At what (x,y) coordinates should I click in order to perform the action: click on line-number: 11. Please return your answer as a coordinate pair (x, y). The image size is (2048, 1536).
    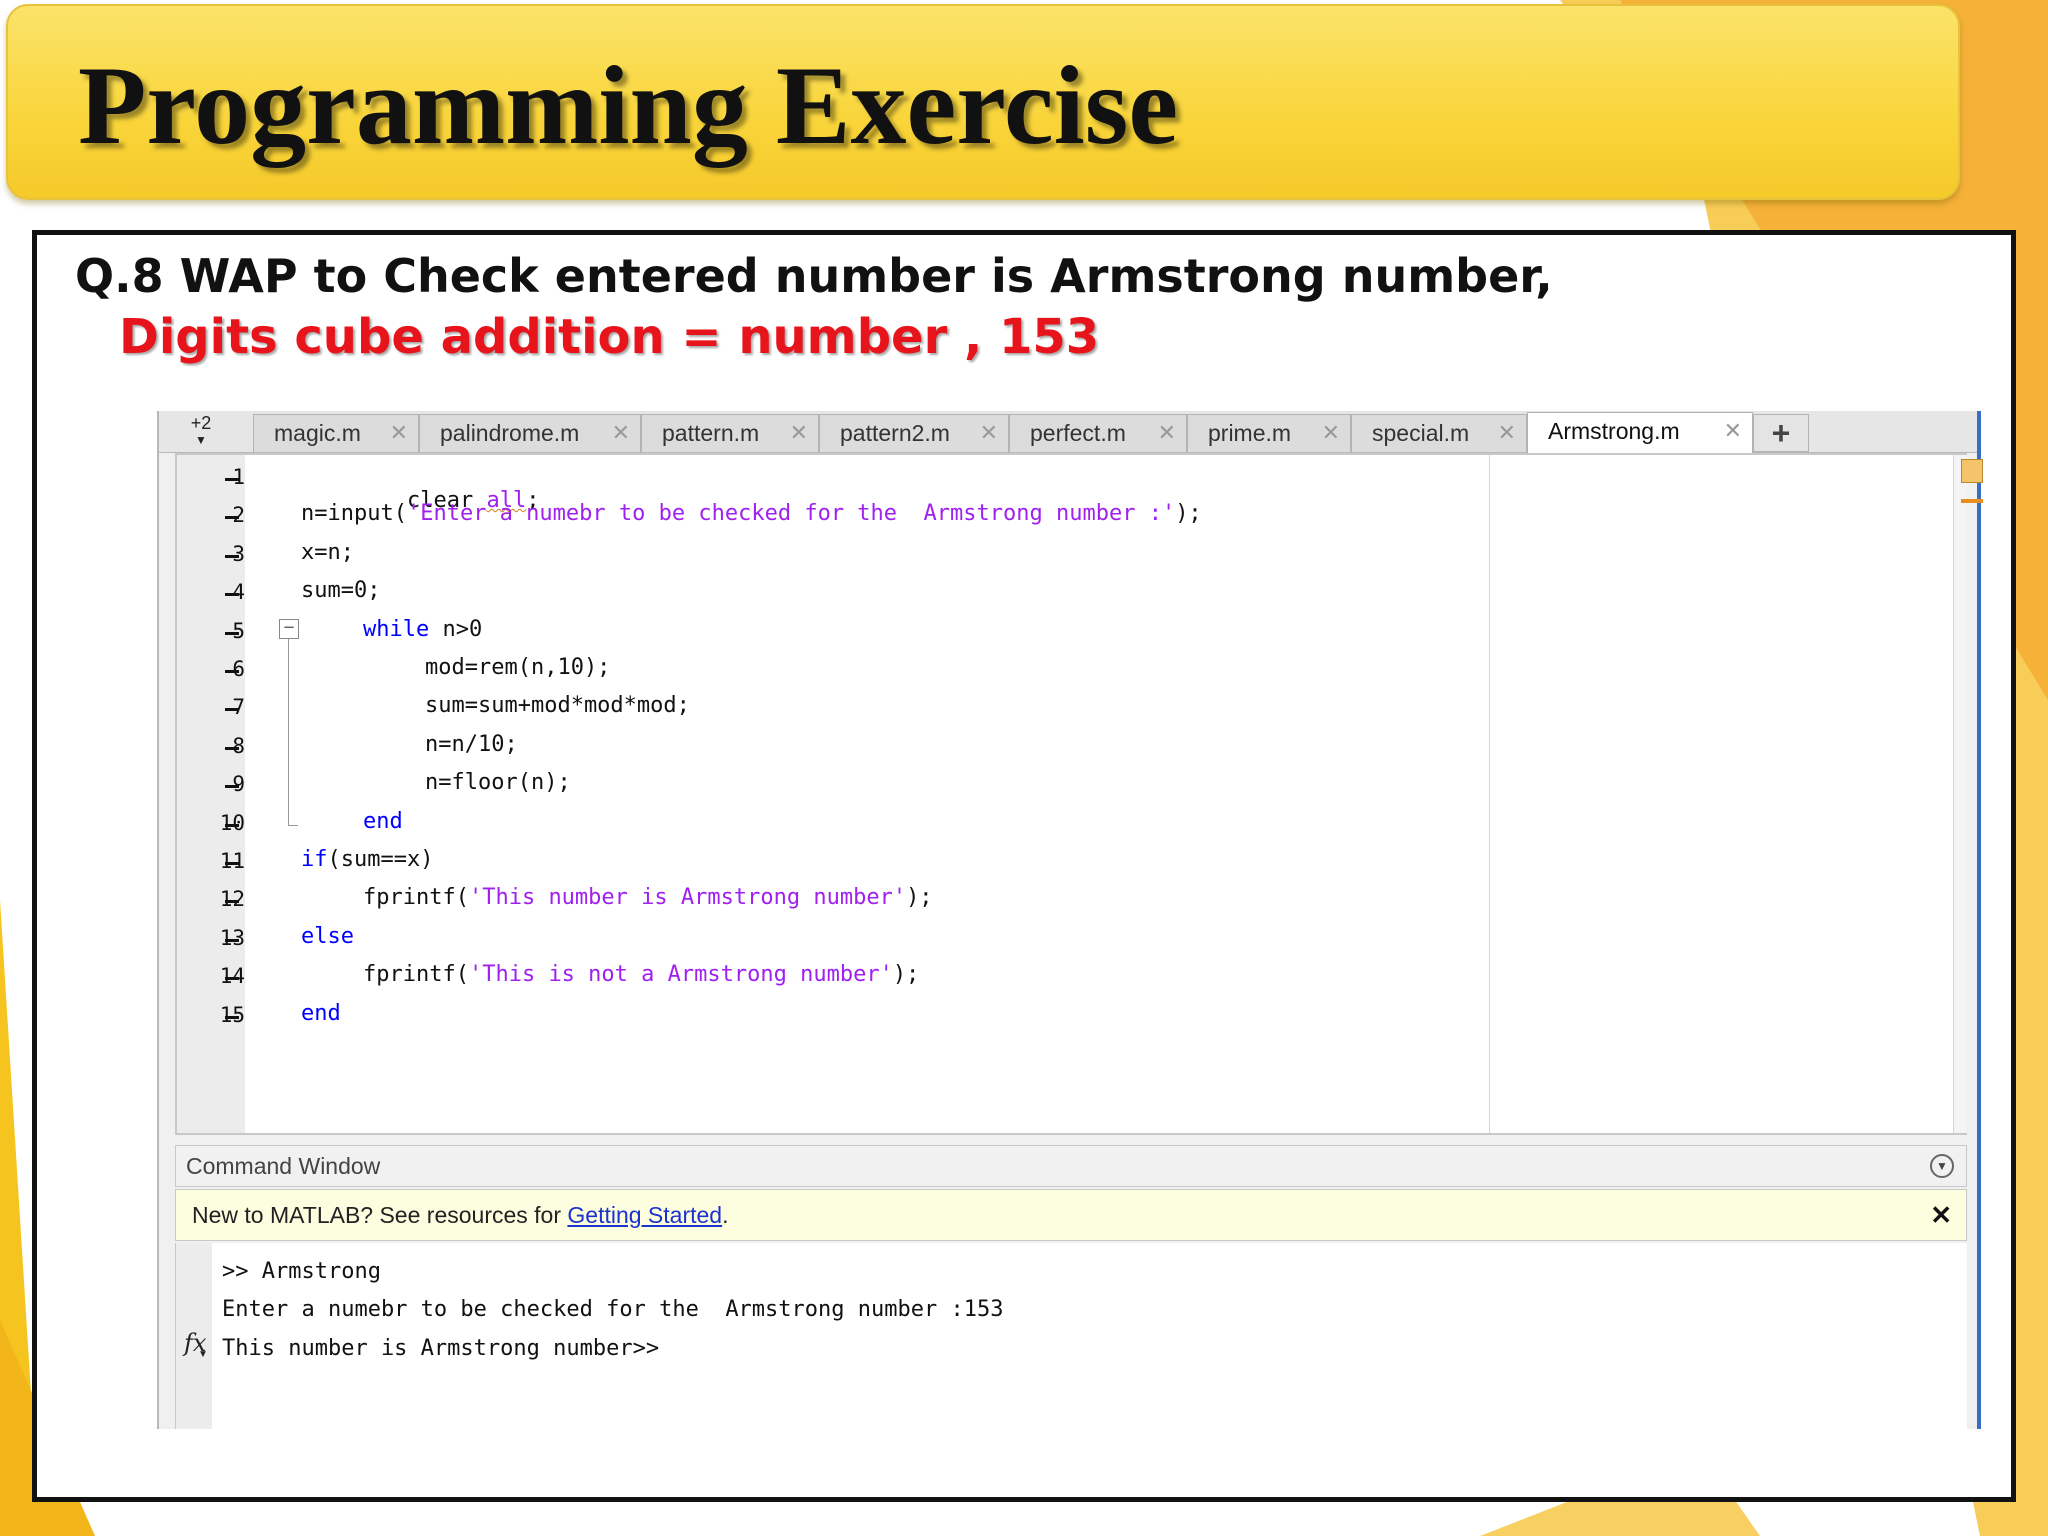
    Looking at the image, I should click on (232, 861).